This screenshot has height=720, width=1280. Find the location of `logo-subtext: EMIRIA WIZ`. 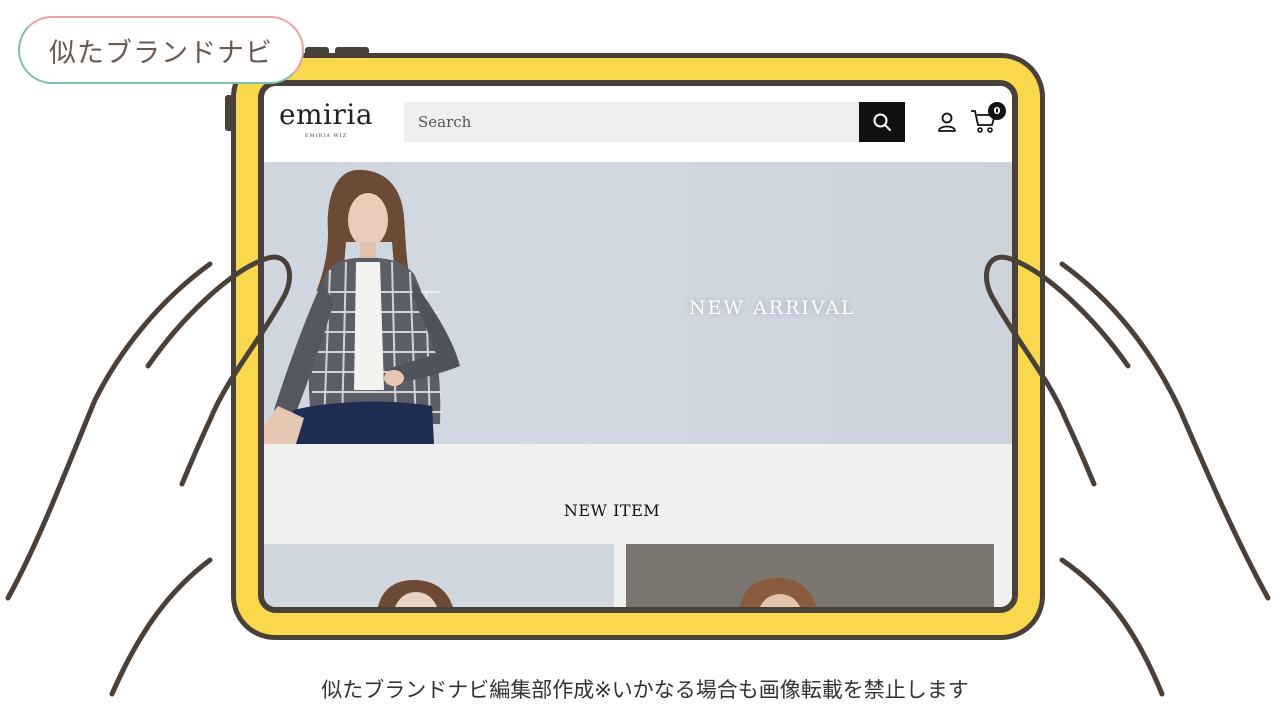

logo-subtext: EMIRIA WIZ is located at coordinates (326, 136).